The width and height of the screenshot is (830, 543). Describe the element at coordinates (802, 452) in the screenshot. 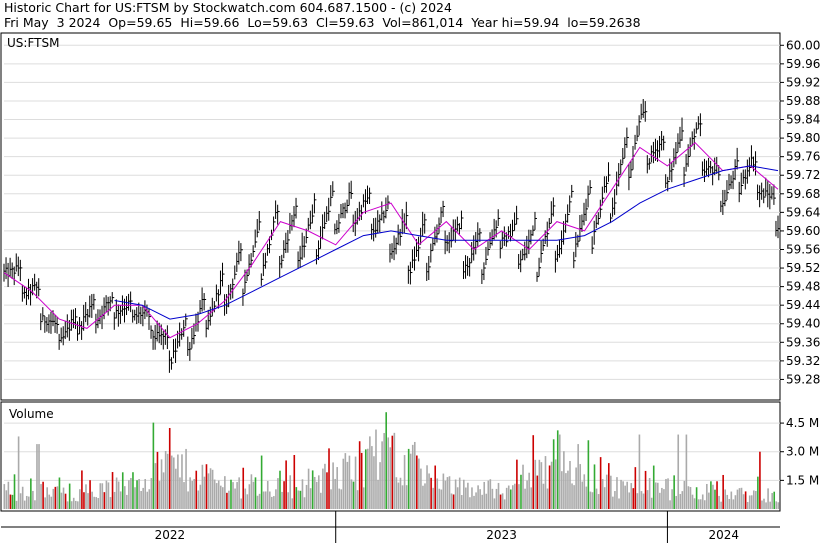

I see `volume-tick-label: 3.0 M` at that location.